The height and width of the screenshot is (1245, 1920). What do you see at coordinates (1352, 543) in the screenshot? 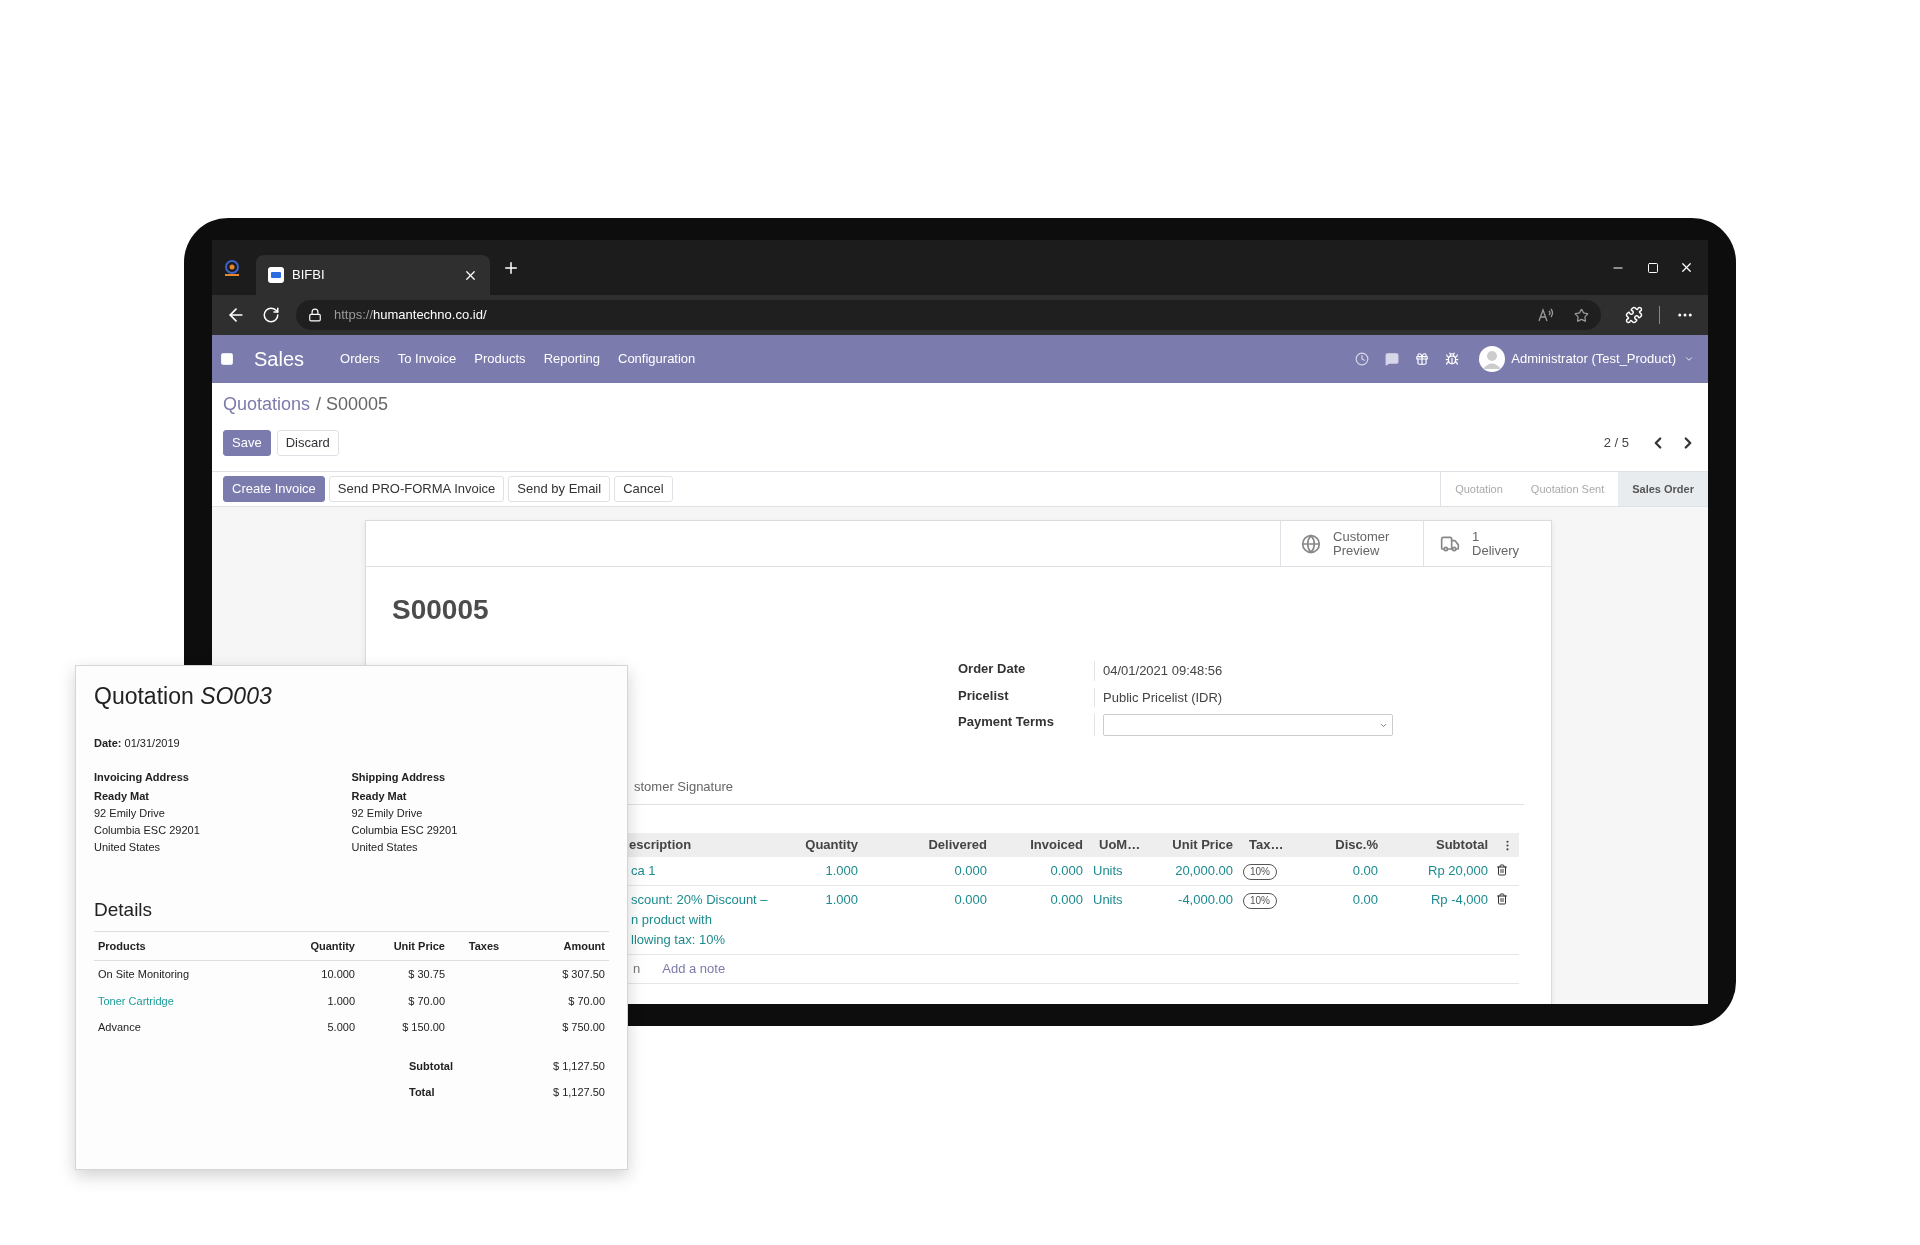
I see `customer-preview-button: Customer Preview` at bounding box center [1352, 543].